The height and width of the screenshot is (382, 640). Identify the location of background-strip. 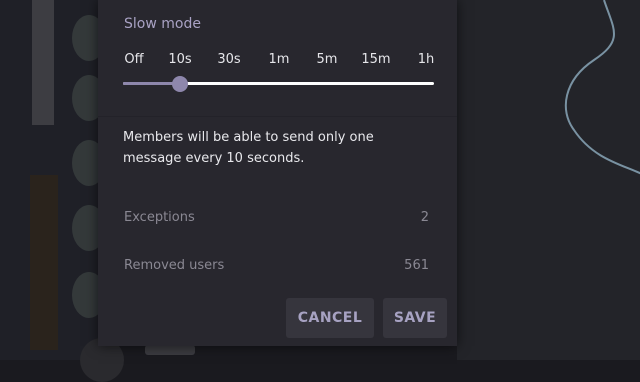
(43, 62).